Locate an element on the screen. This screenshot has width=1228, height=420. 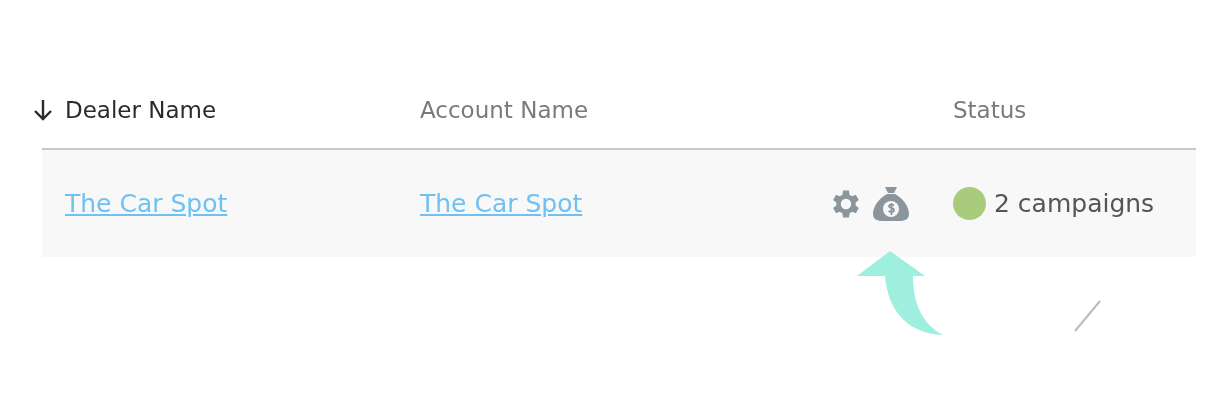
slash-mark is located at coordinates (1088, 316).